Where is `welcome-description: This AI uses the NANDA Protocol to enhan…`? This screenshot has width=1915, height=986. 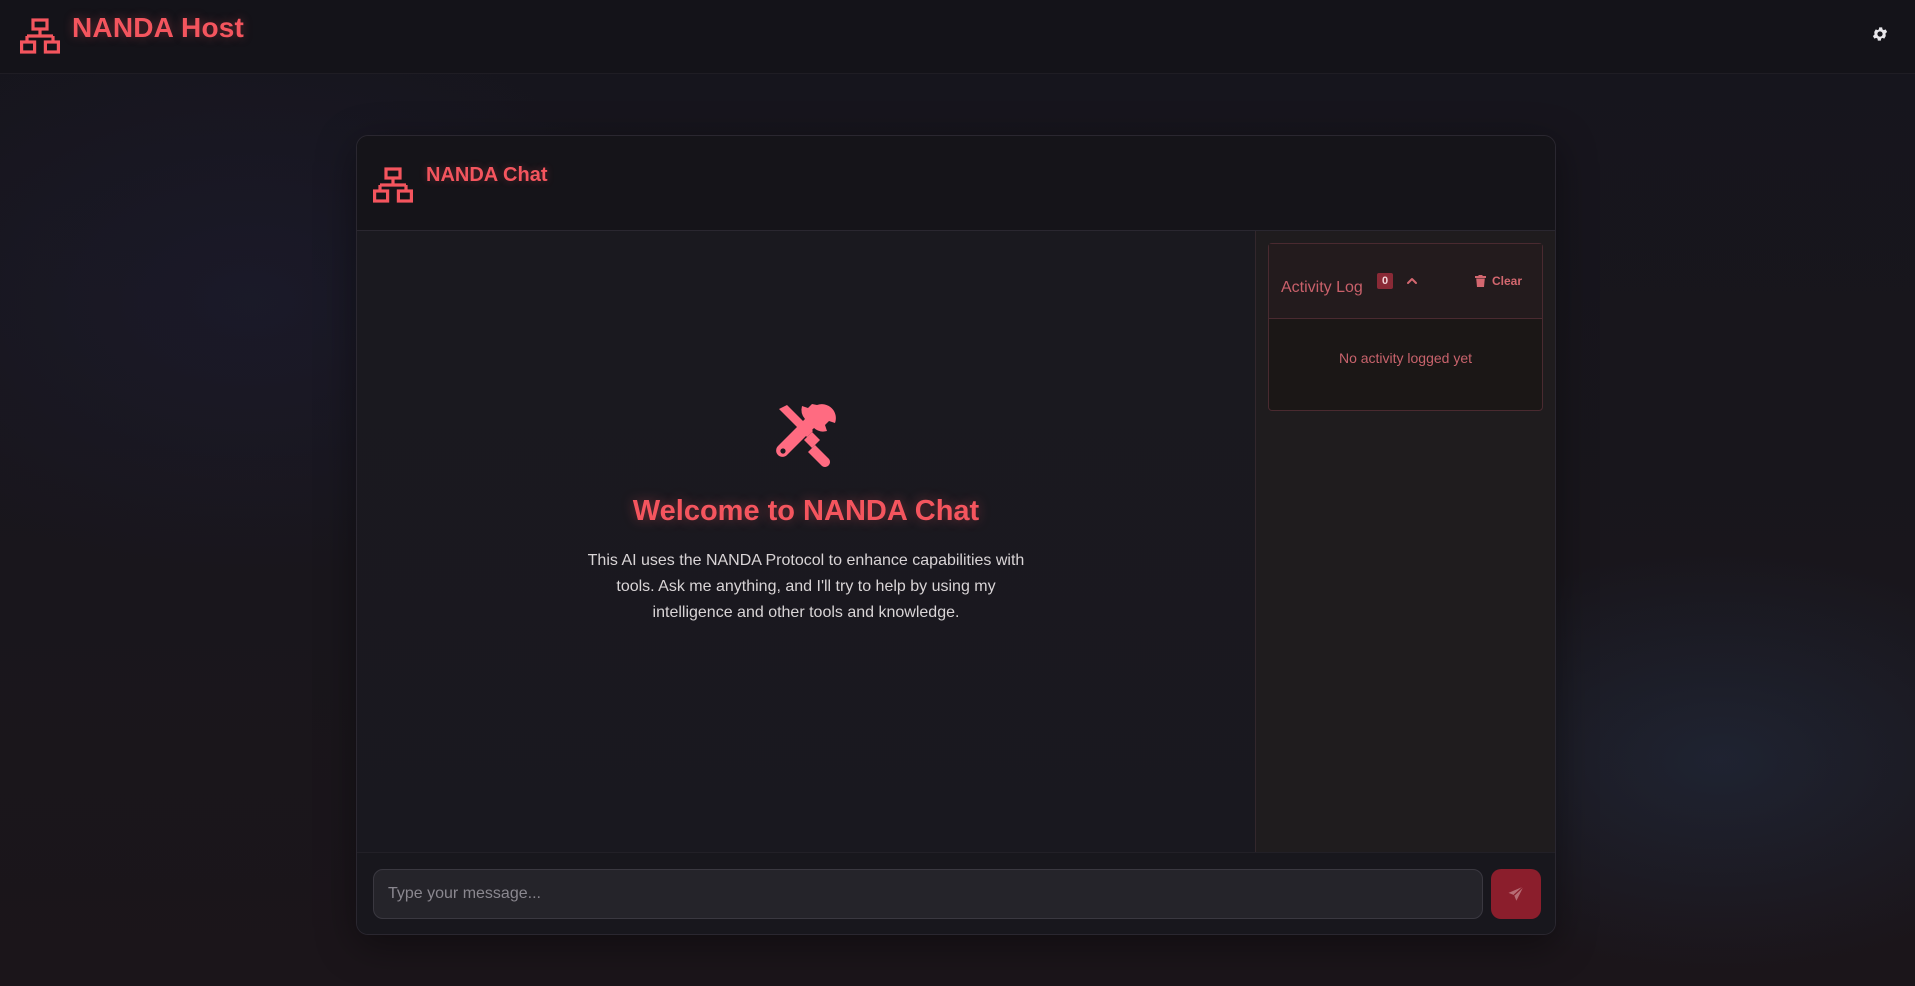
welcome-description: This AI uses the NANDA Protocol to enhan… is located at coordinates (806, 586).